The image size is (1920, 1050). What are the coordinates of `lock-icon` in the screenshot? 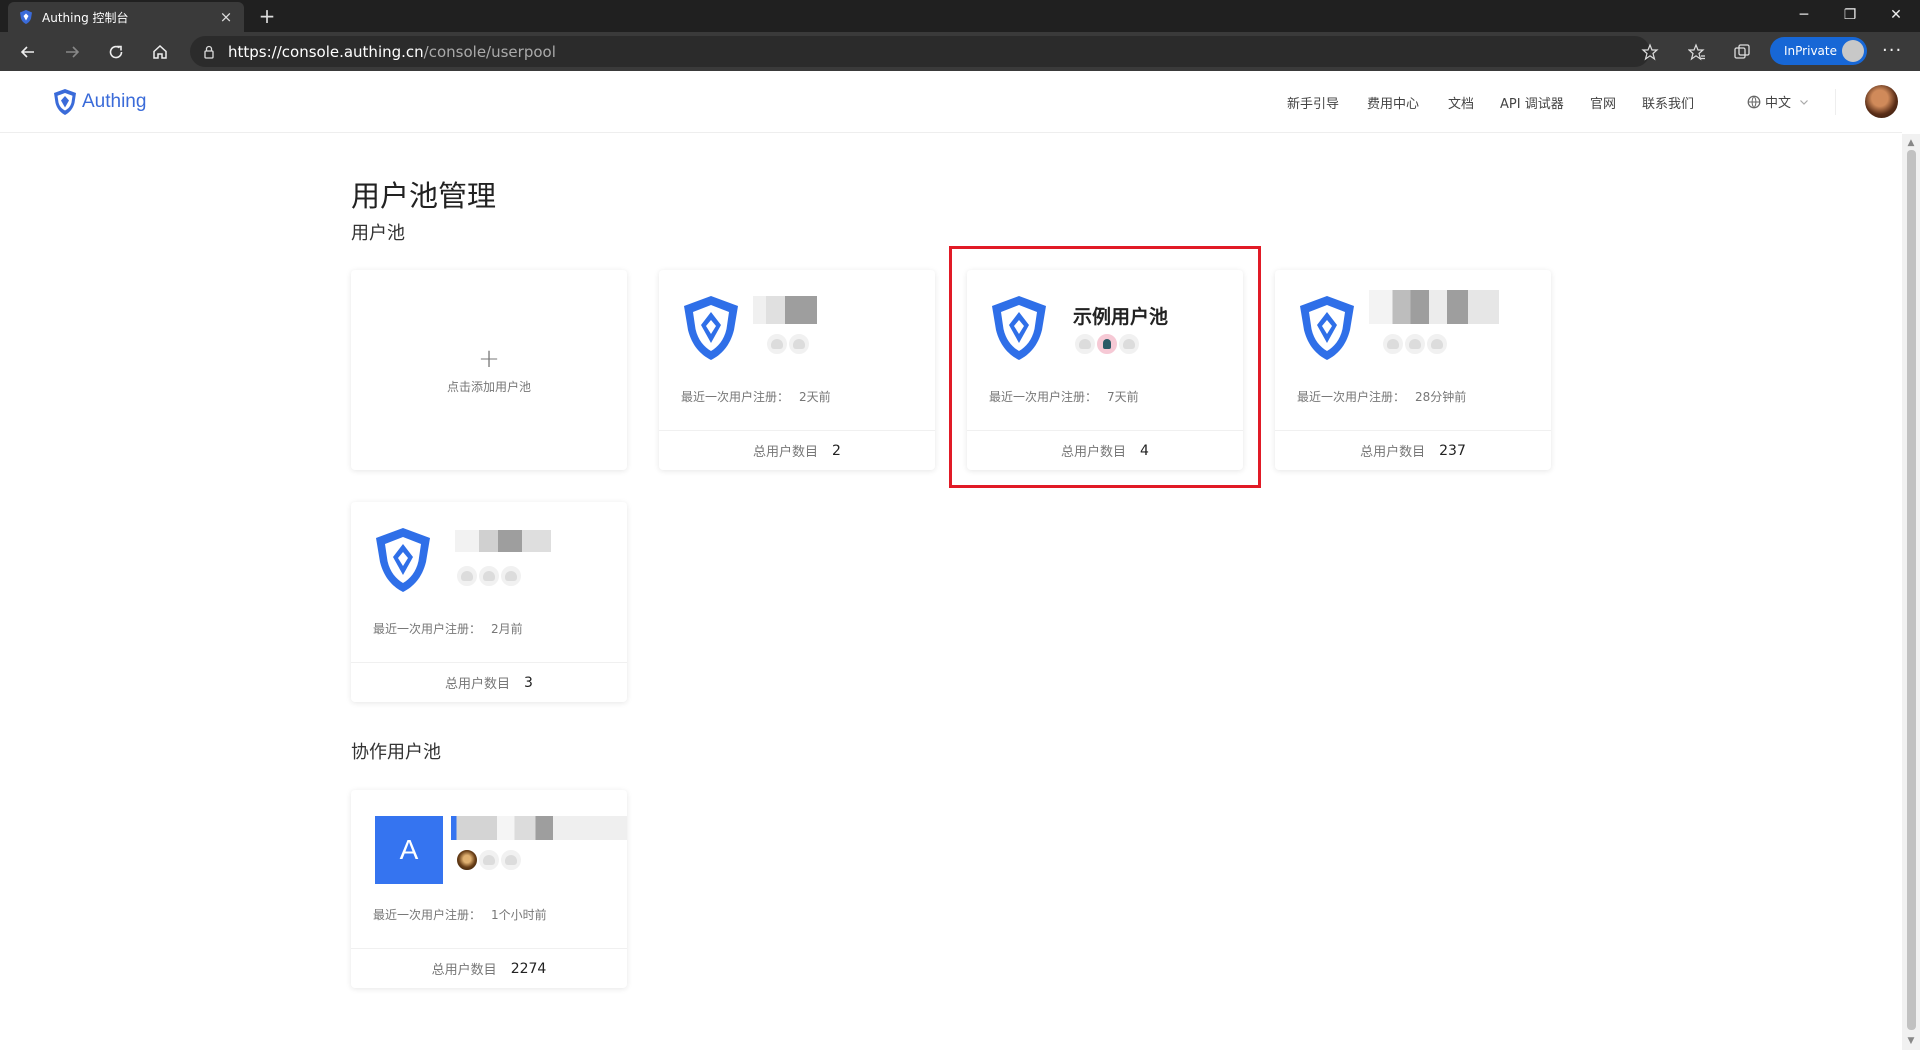 It's located at (209, 52).